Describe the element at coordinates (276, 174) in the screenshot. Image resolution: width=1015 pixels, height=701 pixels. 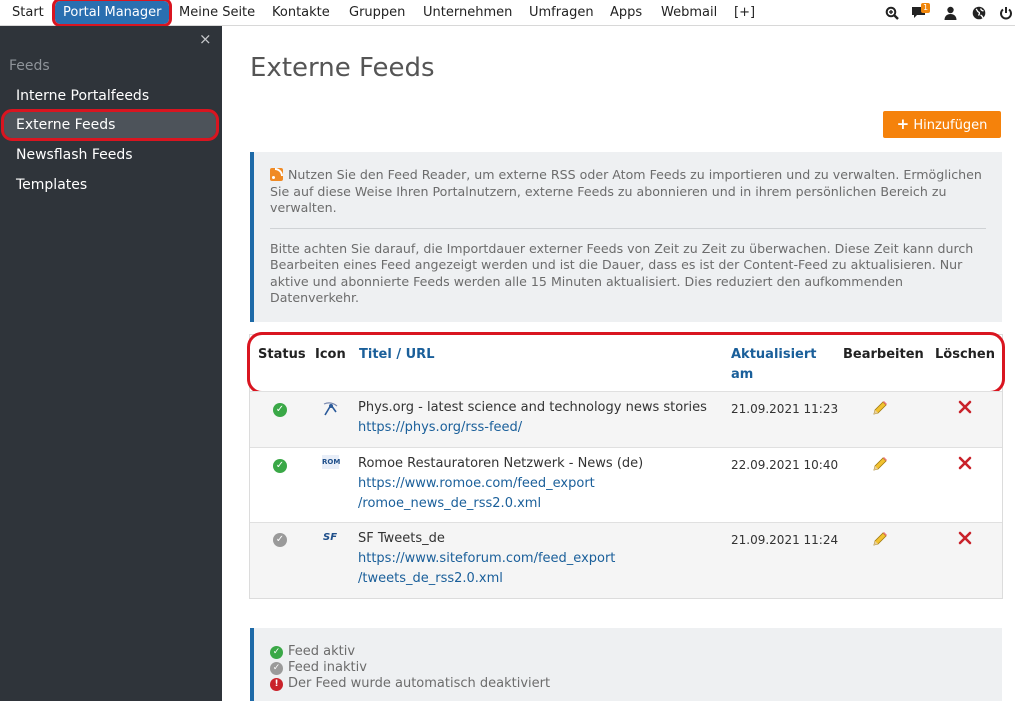
I see `rss-icon` at that location.